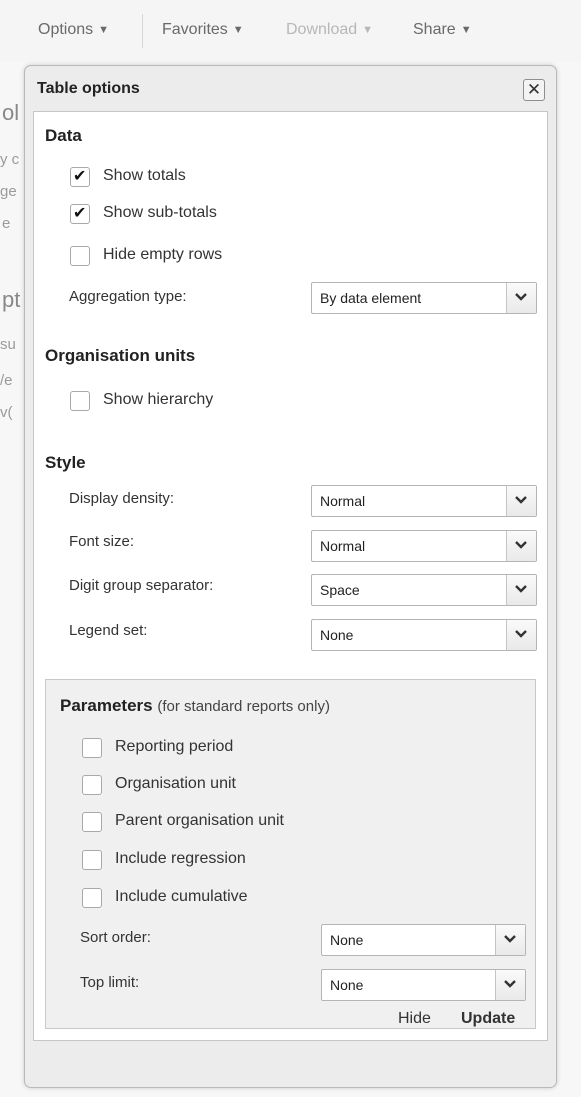 This screenshot has height=1097, width=581. I want to click on include-regression-checkbox, so click(92, 860).